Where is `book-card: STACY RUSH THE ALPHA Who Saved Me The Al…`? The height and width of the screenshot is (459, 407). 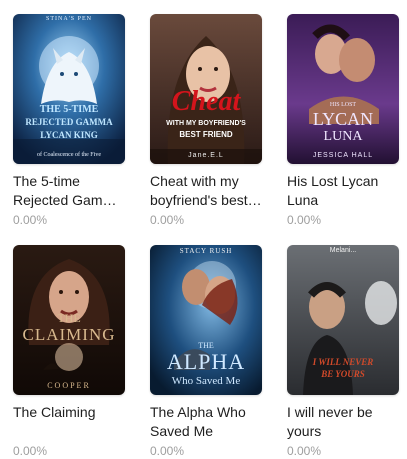 book-card: STACY RUSH THE ALPHA Who Saved Me The Al… is located at coordinates (206, 352).